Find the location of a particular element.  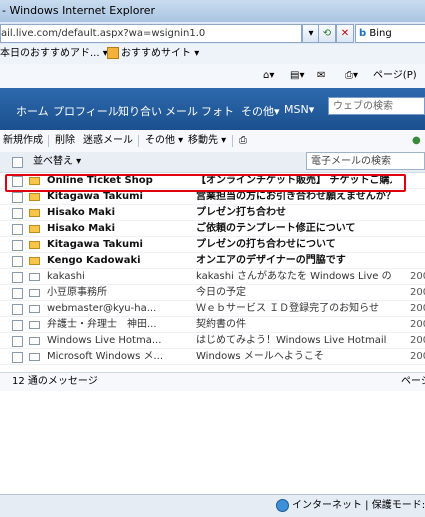

message-row: 弁護士・弁理士 神田... 契約書の件 200 is located at coordinates (212, 325).